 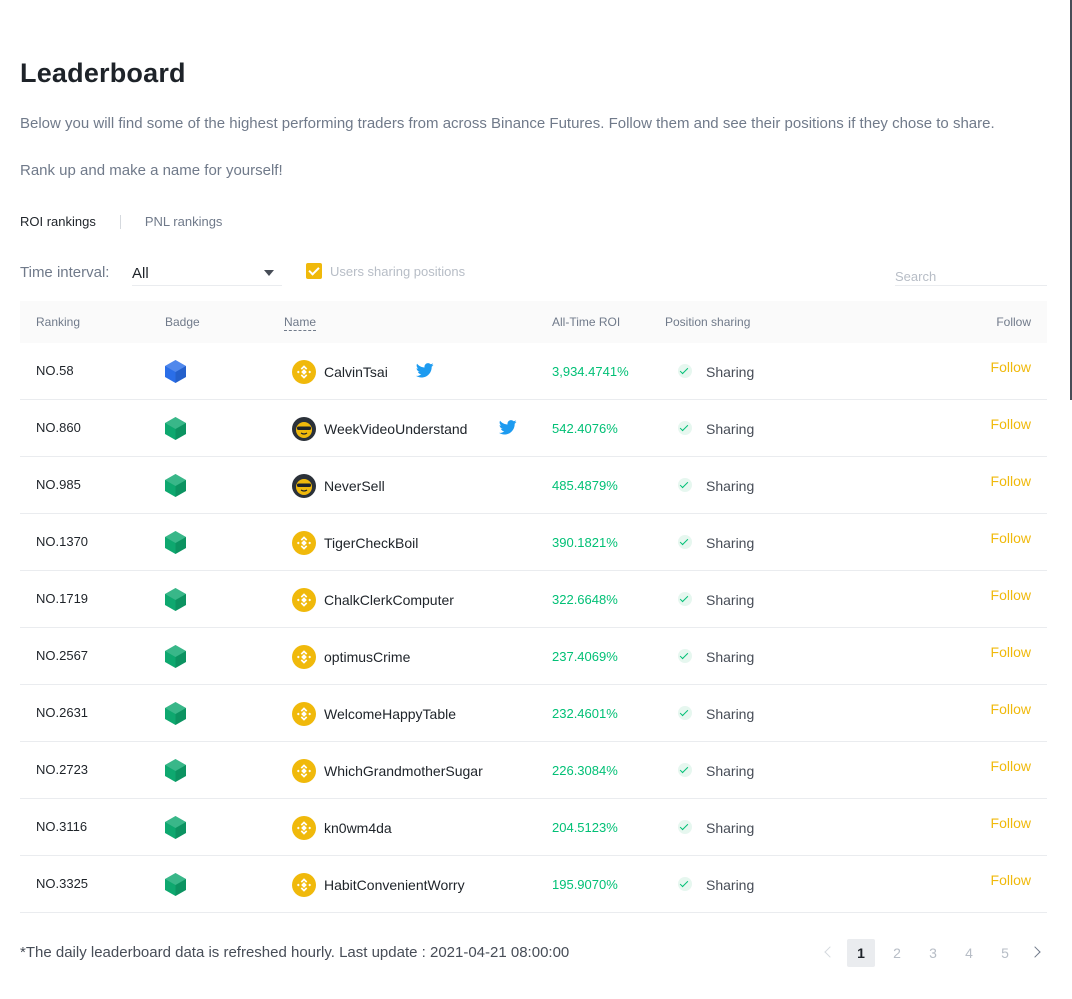 What do you see at coordinates (403, 771) in the screenshot?
I see `trader-name: WhichGrandmotherSugar` at bounding box center [403, 771].